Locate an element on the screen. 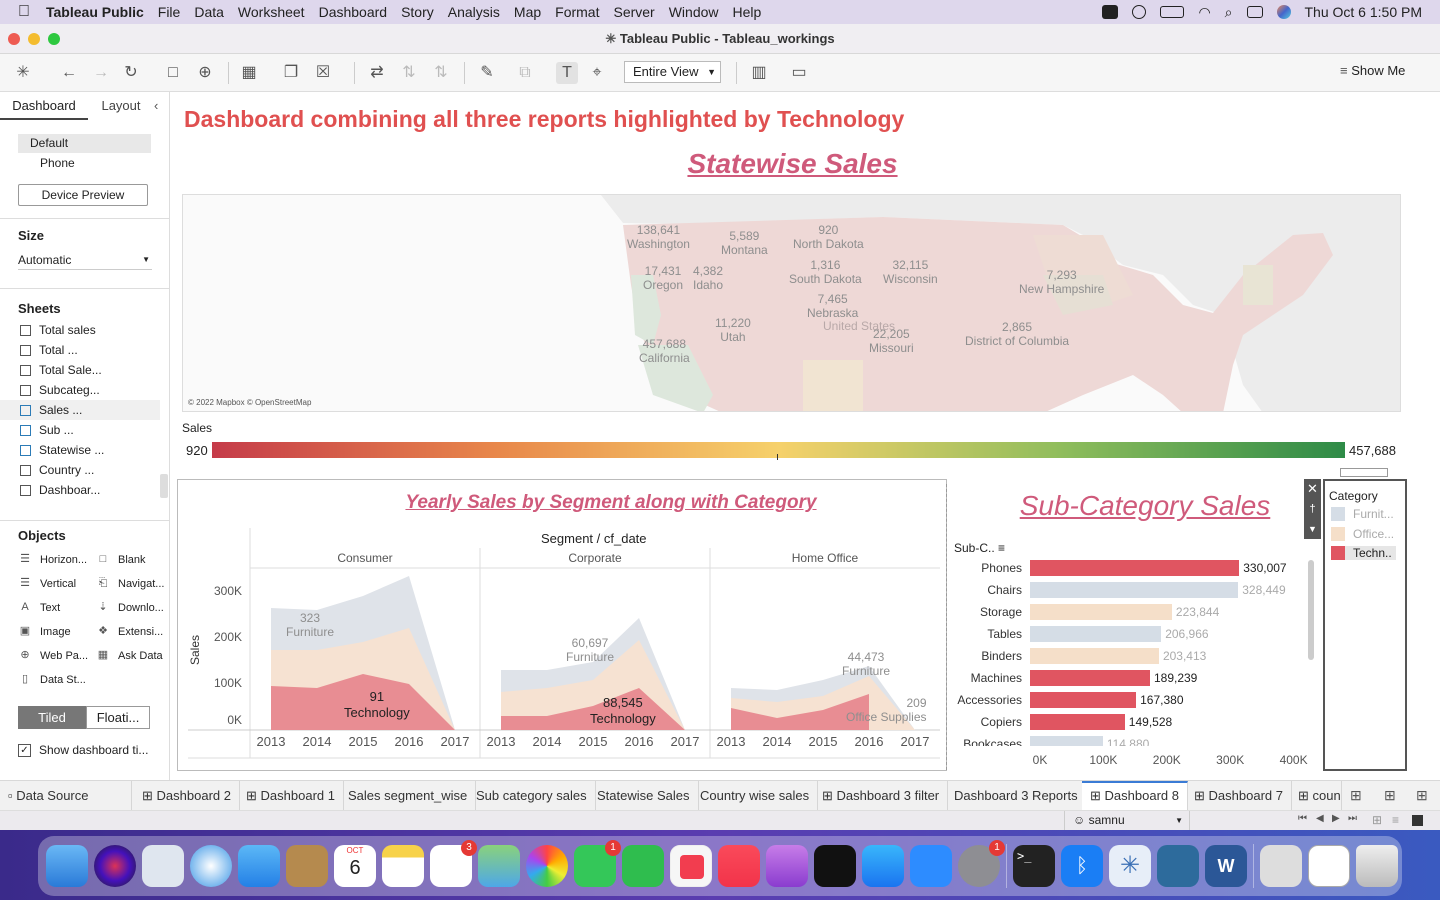 This screenshot has height=900, width=1440. facetime-icon is located at coordinates (643, 866).